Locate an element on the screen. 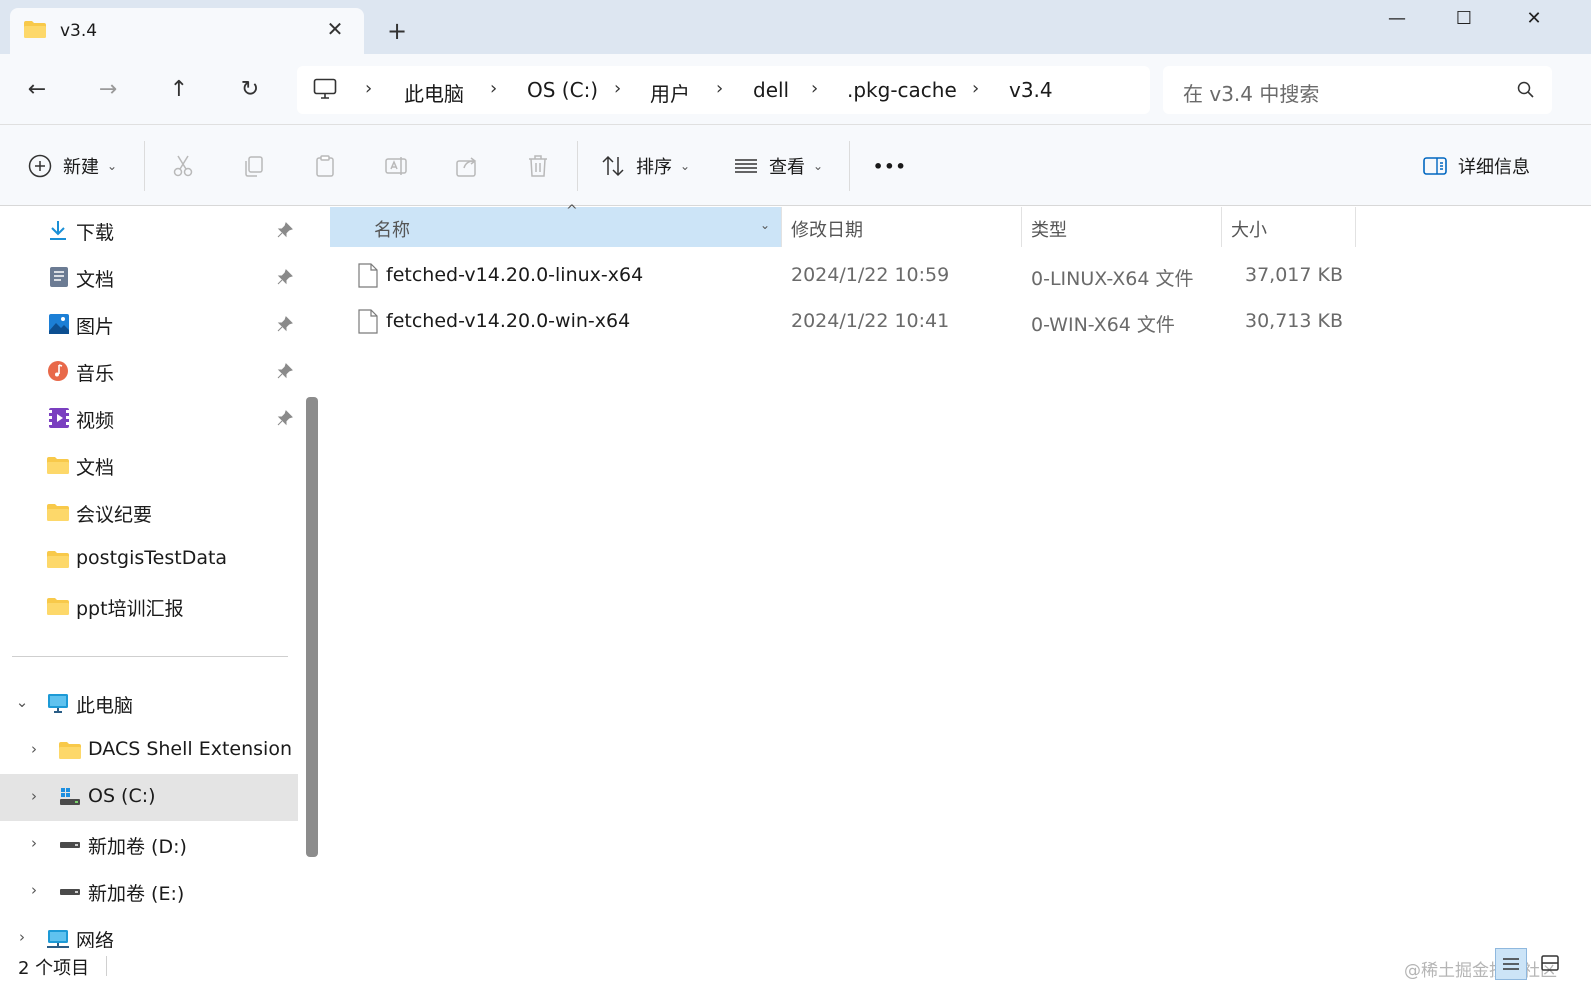  breadcrumb-this-pc: 此电脑 is located at coordinates (434, 92).